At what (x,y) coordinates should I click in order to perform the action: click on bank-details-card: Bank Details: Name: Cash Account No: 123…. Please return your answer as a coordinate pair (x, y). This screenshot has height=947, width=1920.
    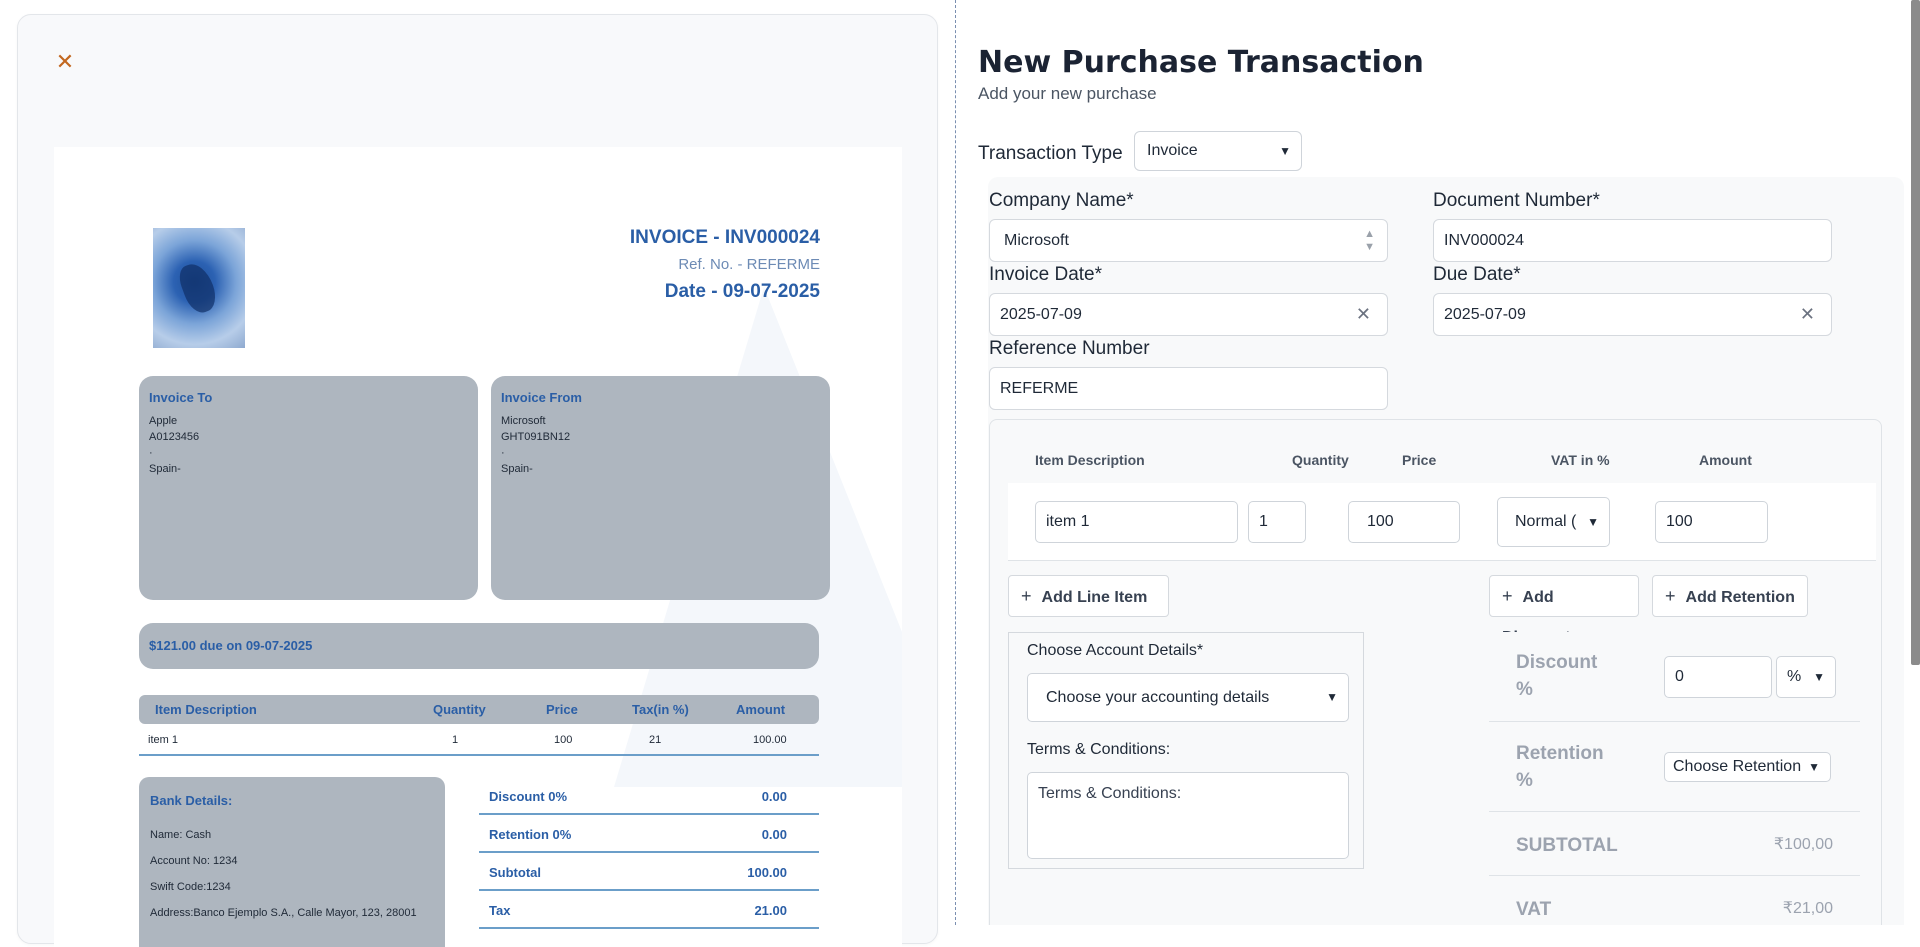
    Looking at the image, I should click on (292, 862).